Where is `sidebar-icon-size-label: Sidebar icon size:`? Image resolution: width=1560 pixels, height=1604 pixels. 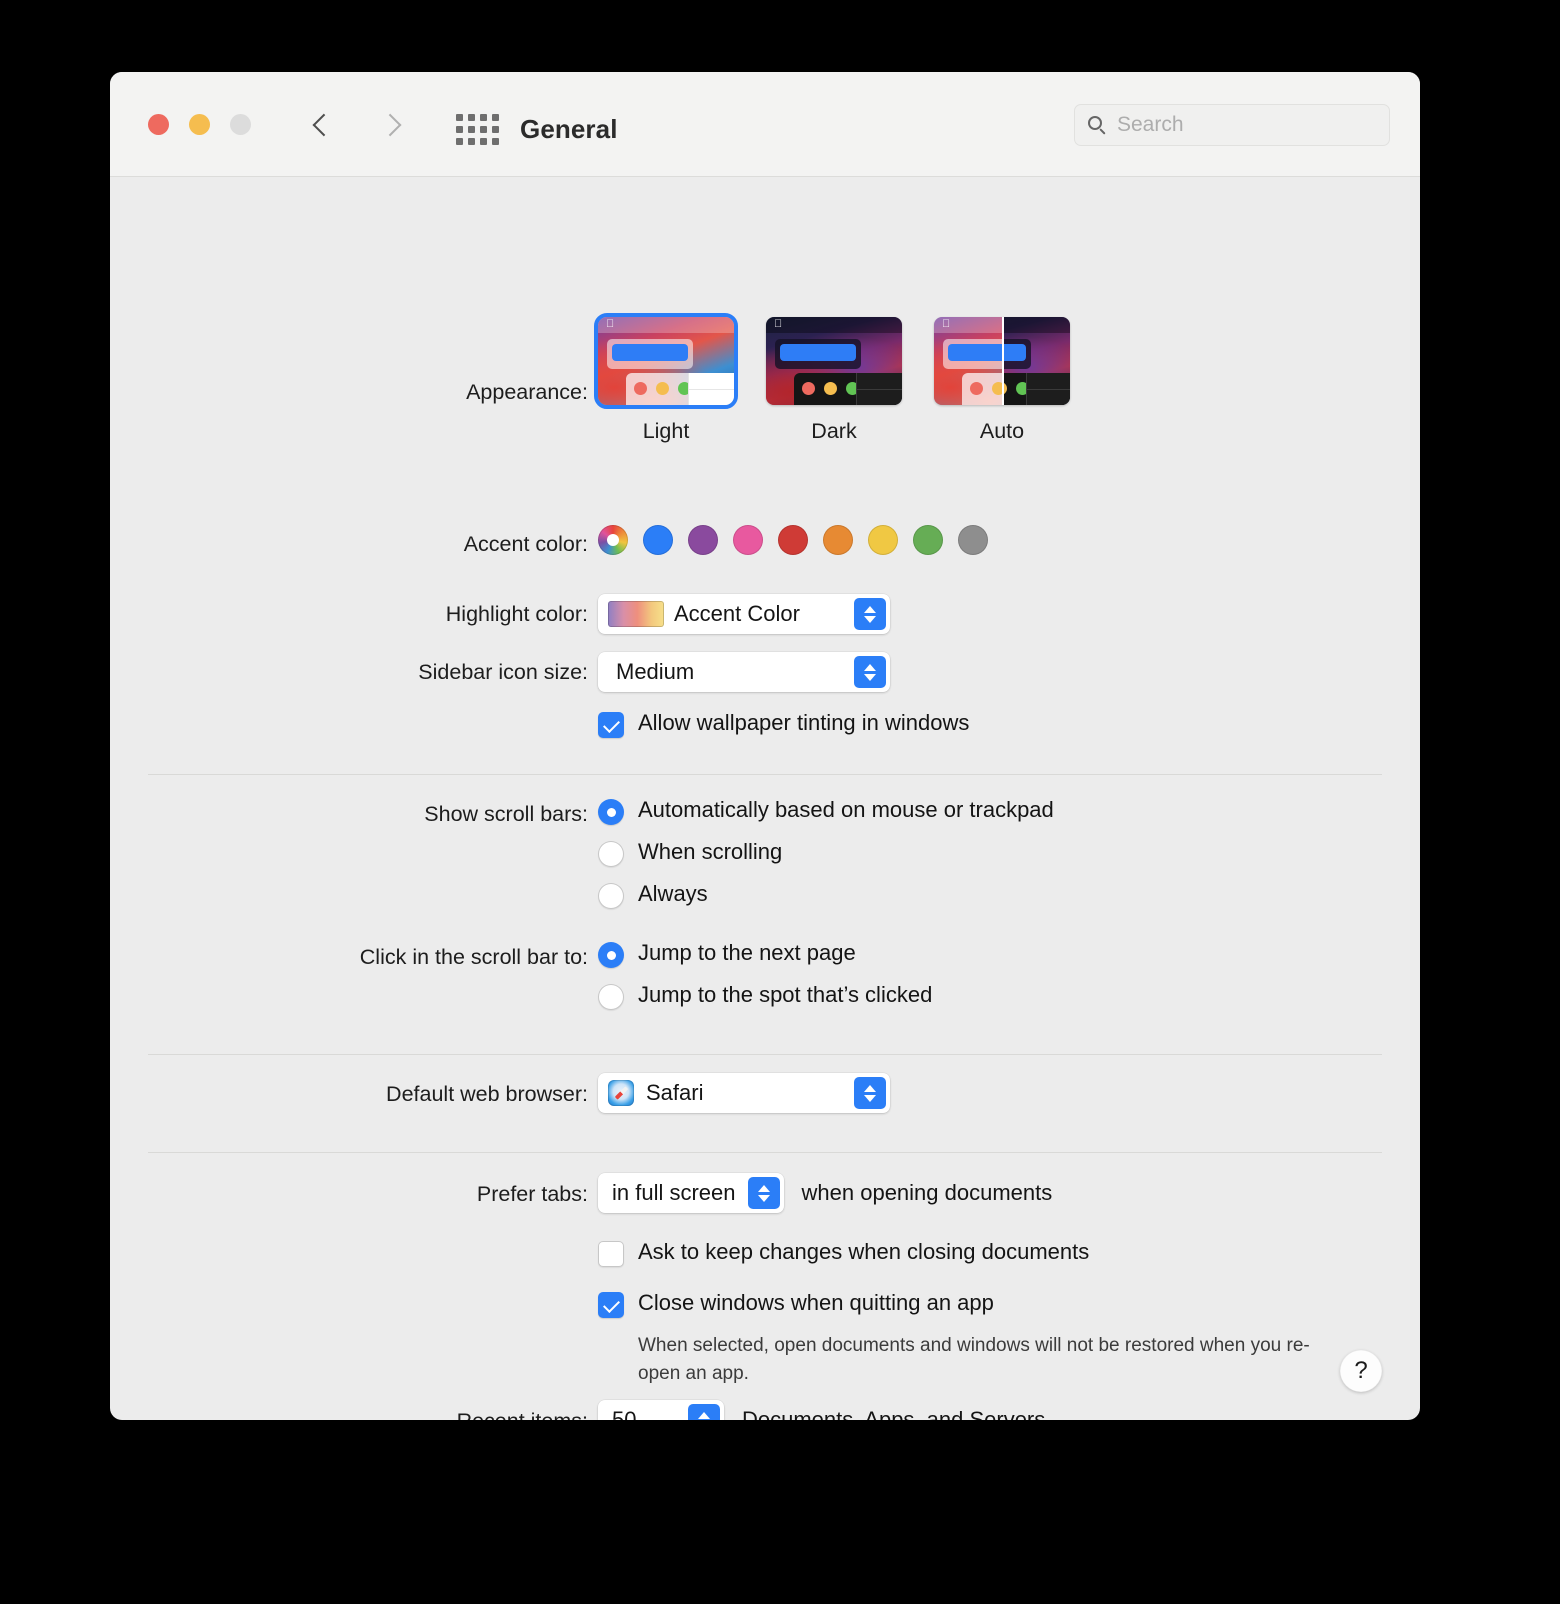
sidebar-icon-size-label: Sidebar icon size: is located at coordinates (503, 672).